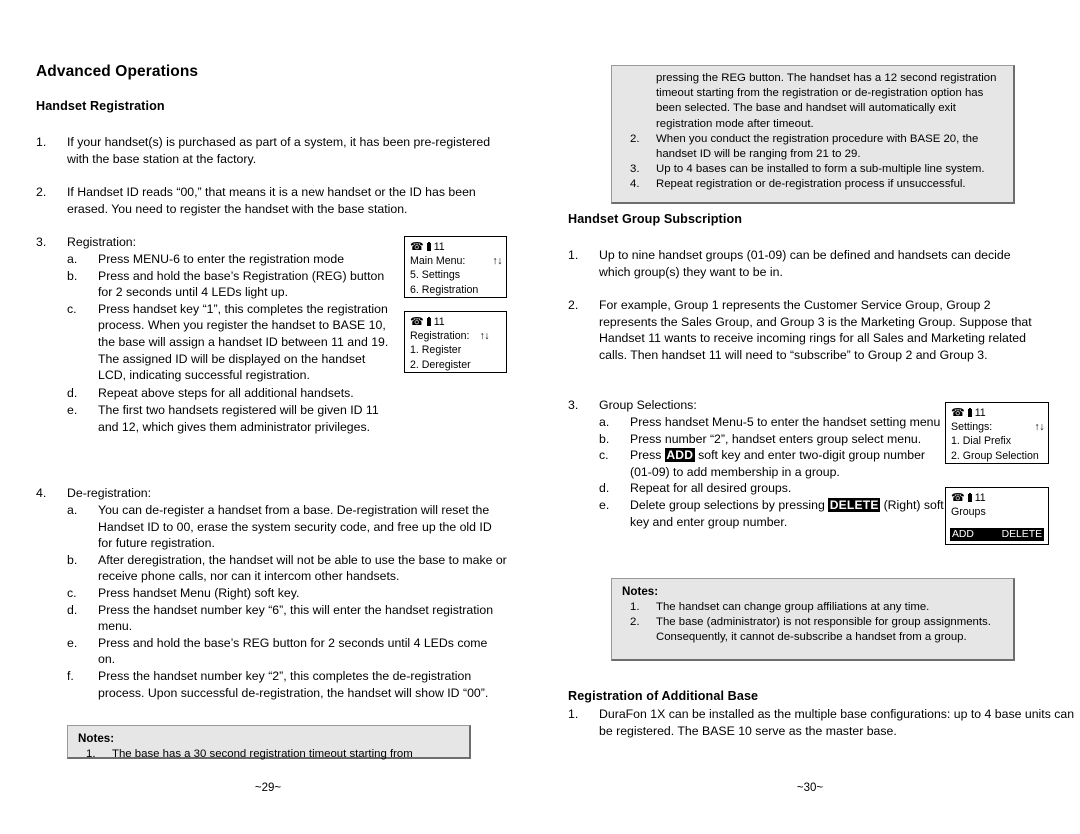 The height and width of the screenshot is (834, 1080). What do you see at coordinates (647, 455) in the screenshot?
I see `list-item-text-pre: Press` at bounding box center [647, 455].